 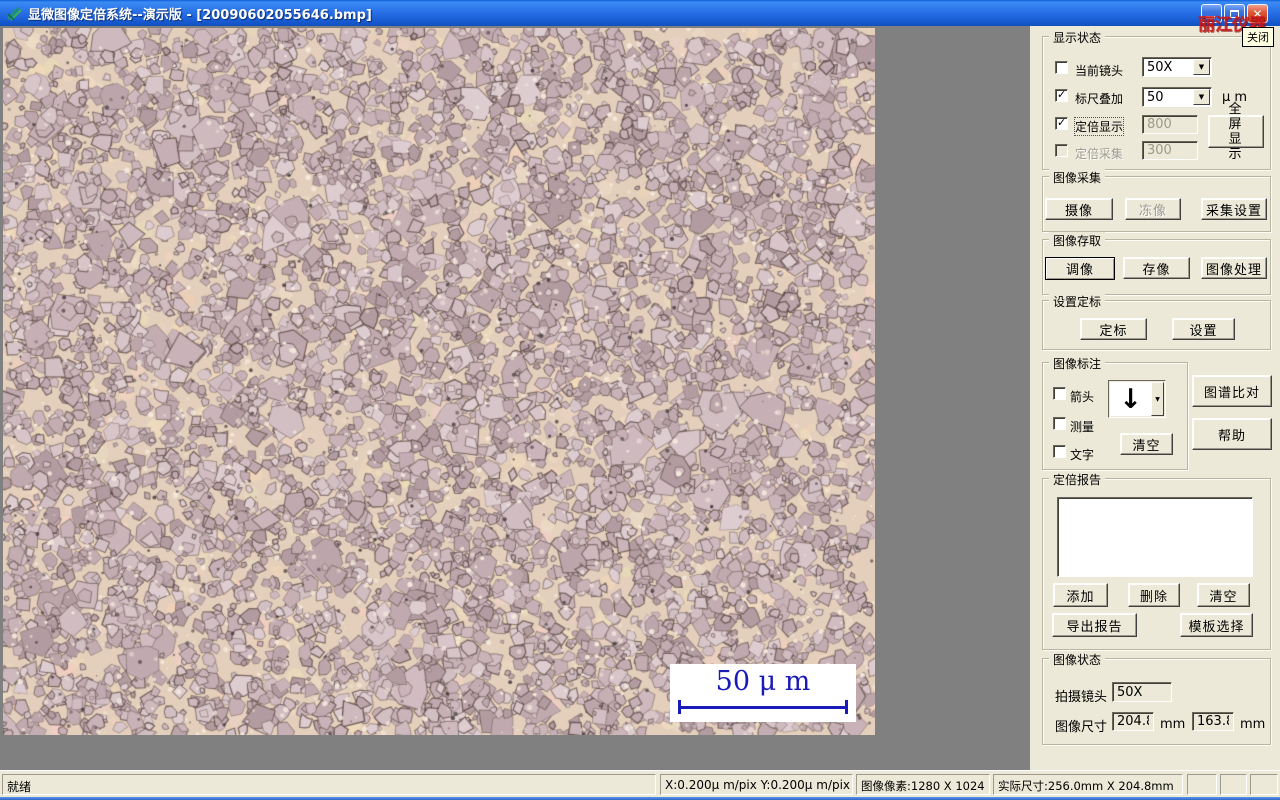 I want to click on window-title: 显微图像定倍系统--演示版 - [20090602055646.bmp], so click(x=200, y=15).